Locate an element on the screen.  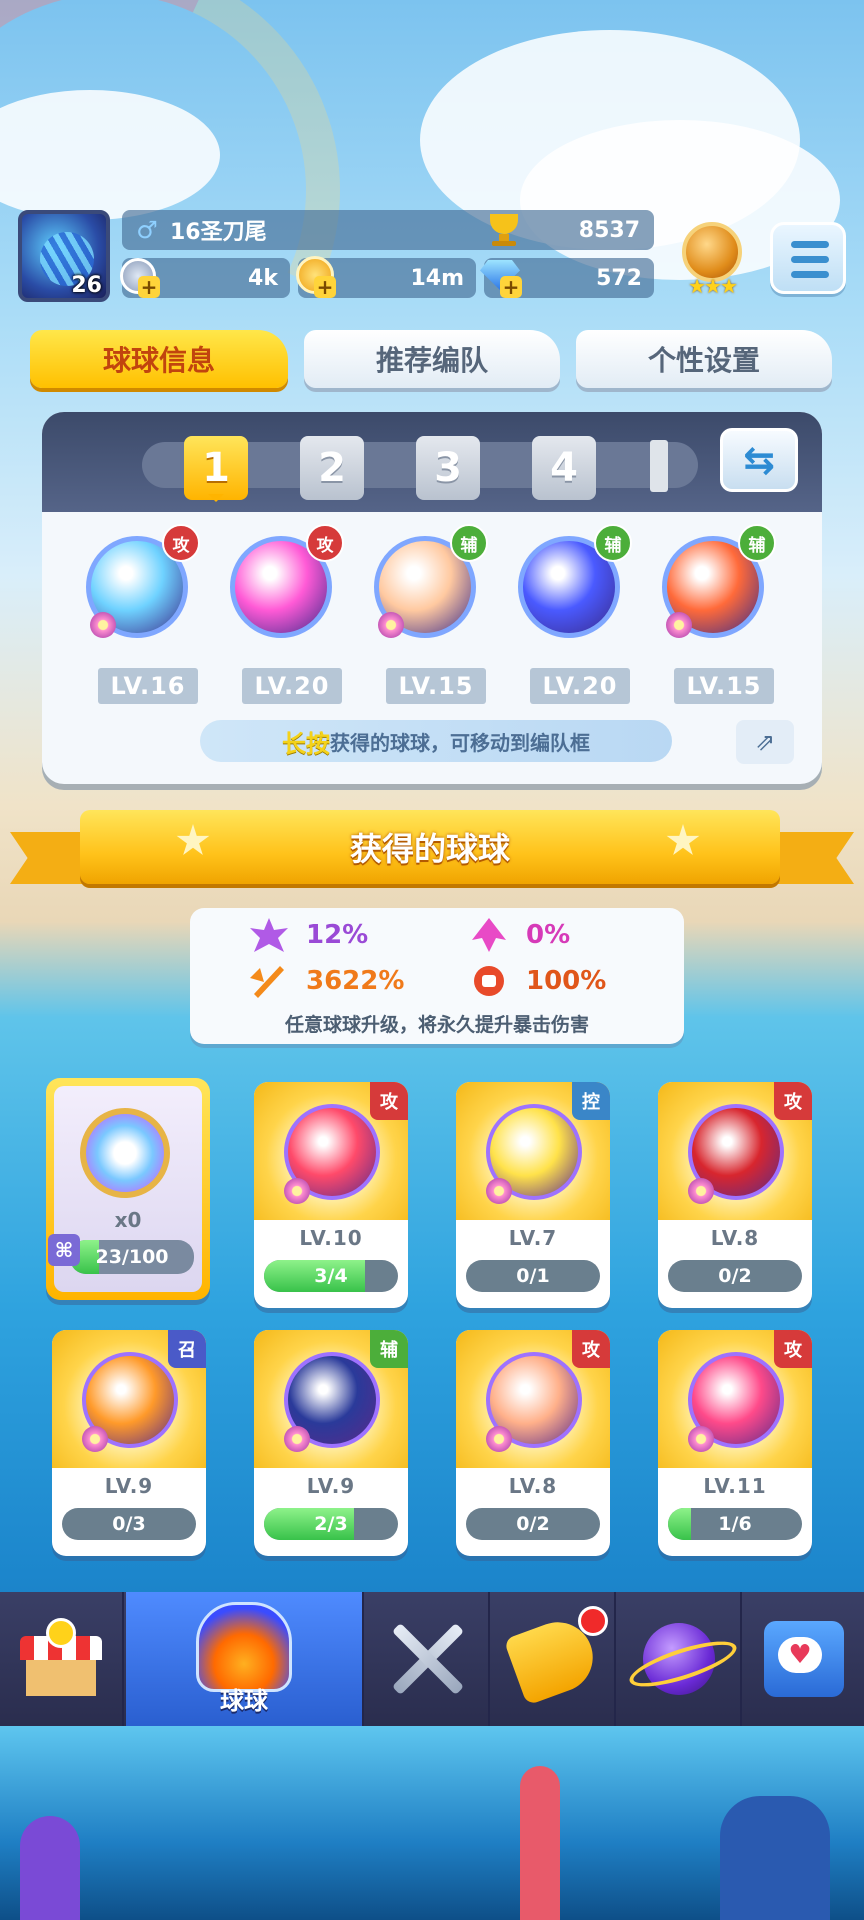
trophy-count: 8537 is located at coordinates (609, 230).